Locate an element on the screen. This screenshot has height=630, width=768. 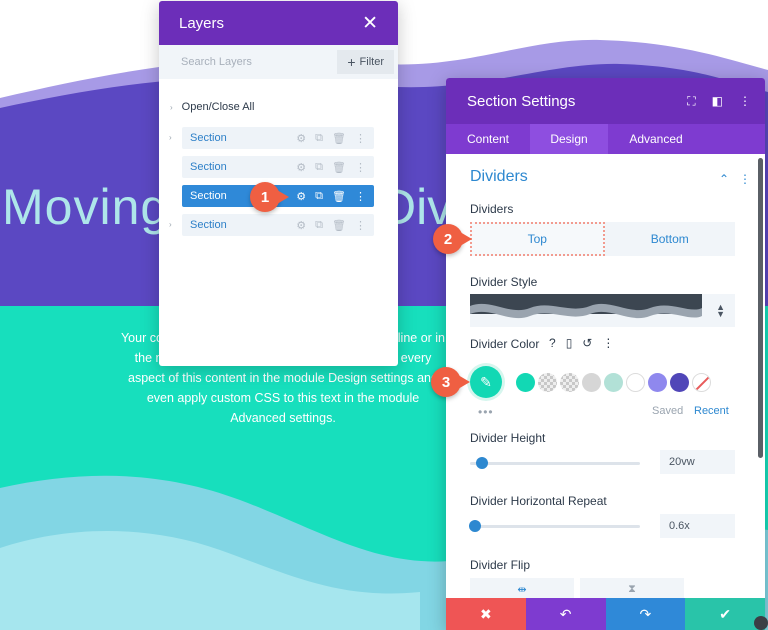
step-badge: 2 is located at coordinates (452, 239).